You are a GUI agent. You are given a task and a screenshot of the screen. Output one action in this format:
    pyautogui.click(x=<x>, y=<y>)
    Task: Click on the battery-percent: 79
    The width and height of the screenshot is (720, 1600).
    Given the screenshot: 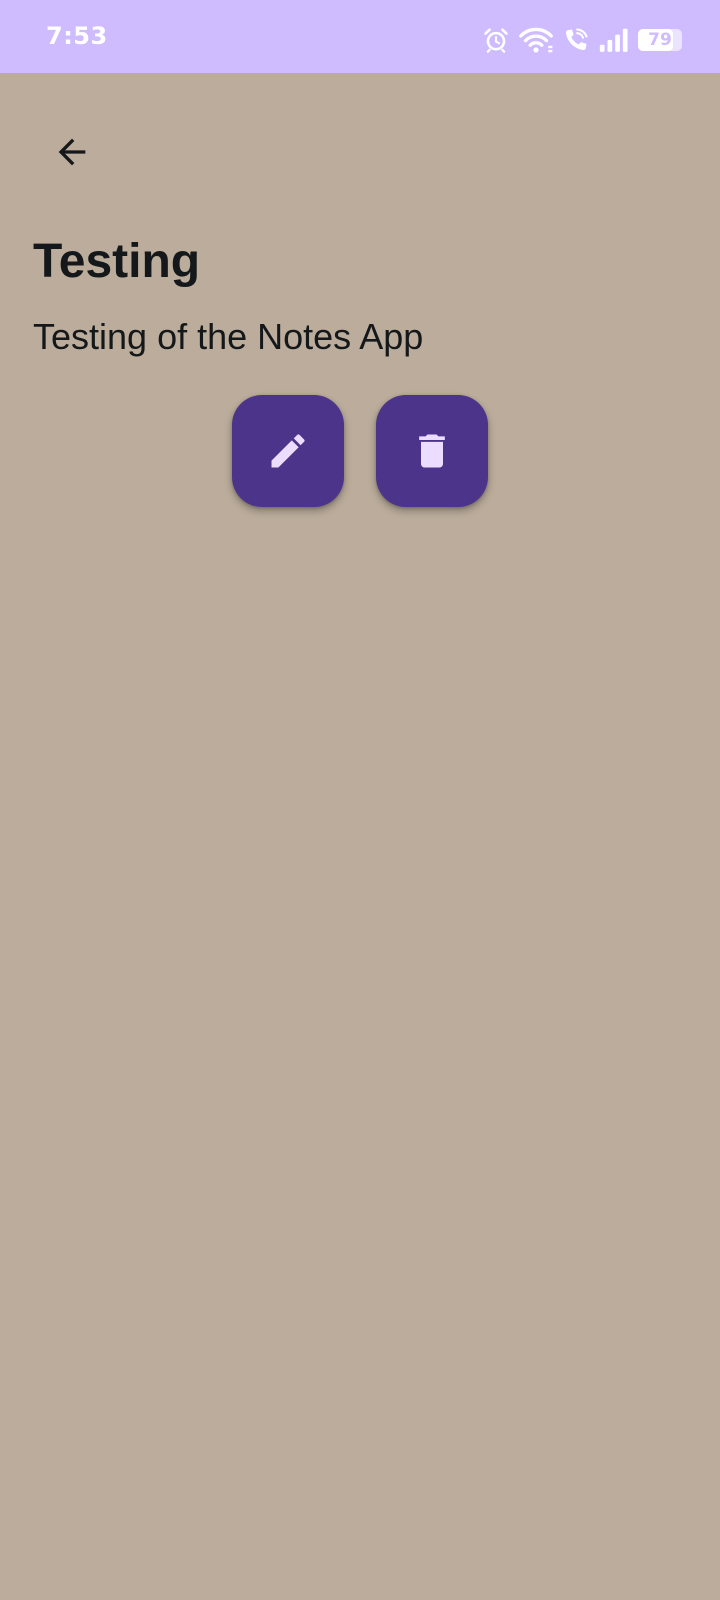 What is the action you would take?
    pyautogui.click(x=660, y=40)
    